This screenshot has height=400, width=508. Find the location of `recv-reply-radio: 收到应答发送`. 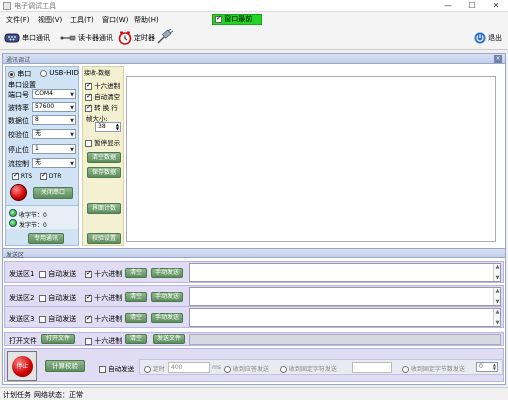

recv-reply-radio: 收到应答发送 is located at coordinates (246, 368).